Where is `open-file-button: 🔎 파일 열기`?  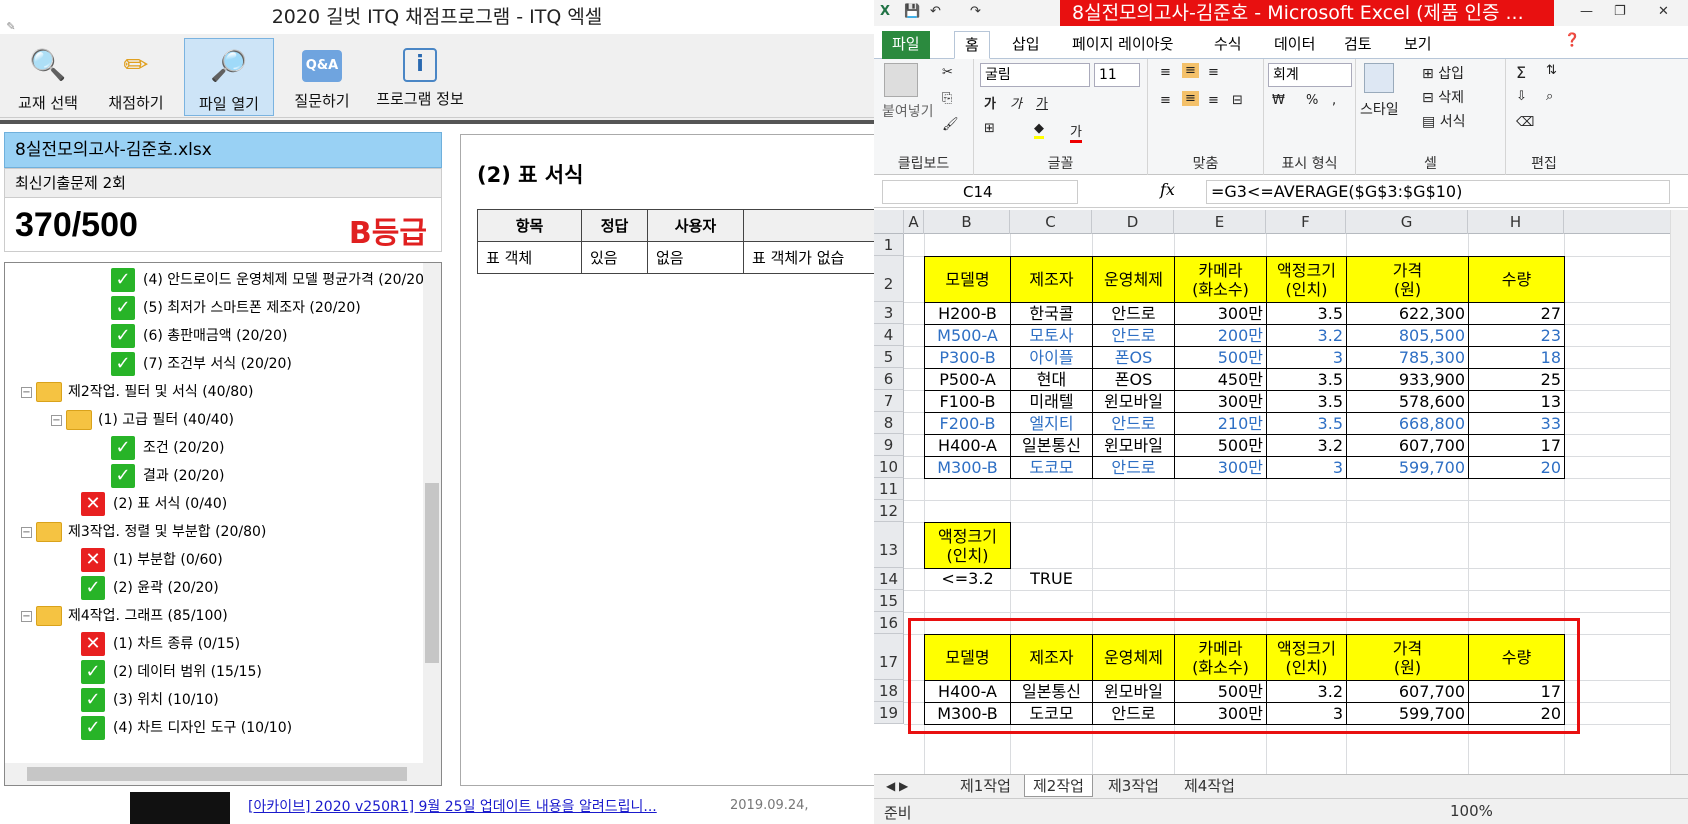
open-file-button: 🔎 파일 열기 is located at coordinates (229, 77).